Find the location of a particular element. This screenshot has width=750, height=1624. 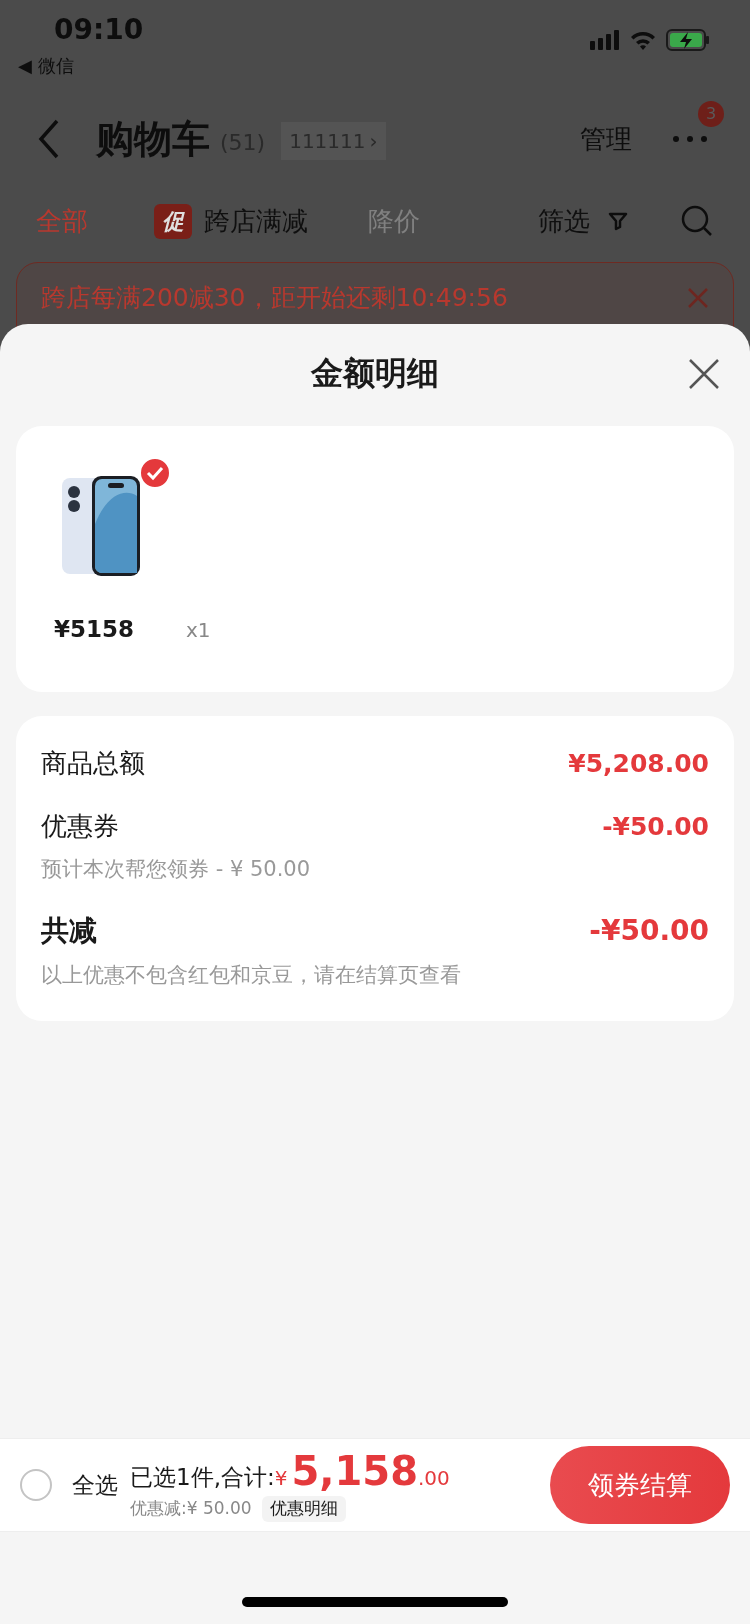

close-icon is located at coordinates (704, 374).